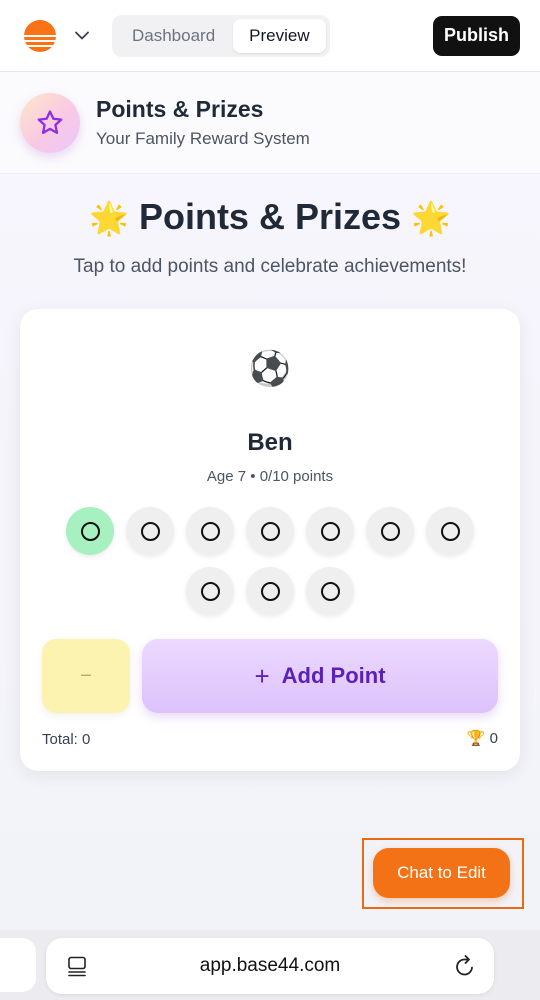 This screenshot has width=540, height=1000. I want to click on app-subtitle: Your Family Reward System, so click(203, 138).